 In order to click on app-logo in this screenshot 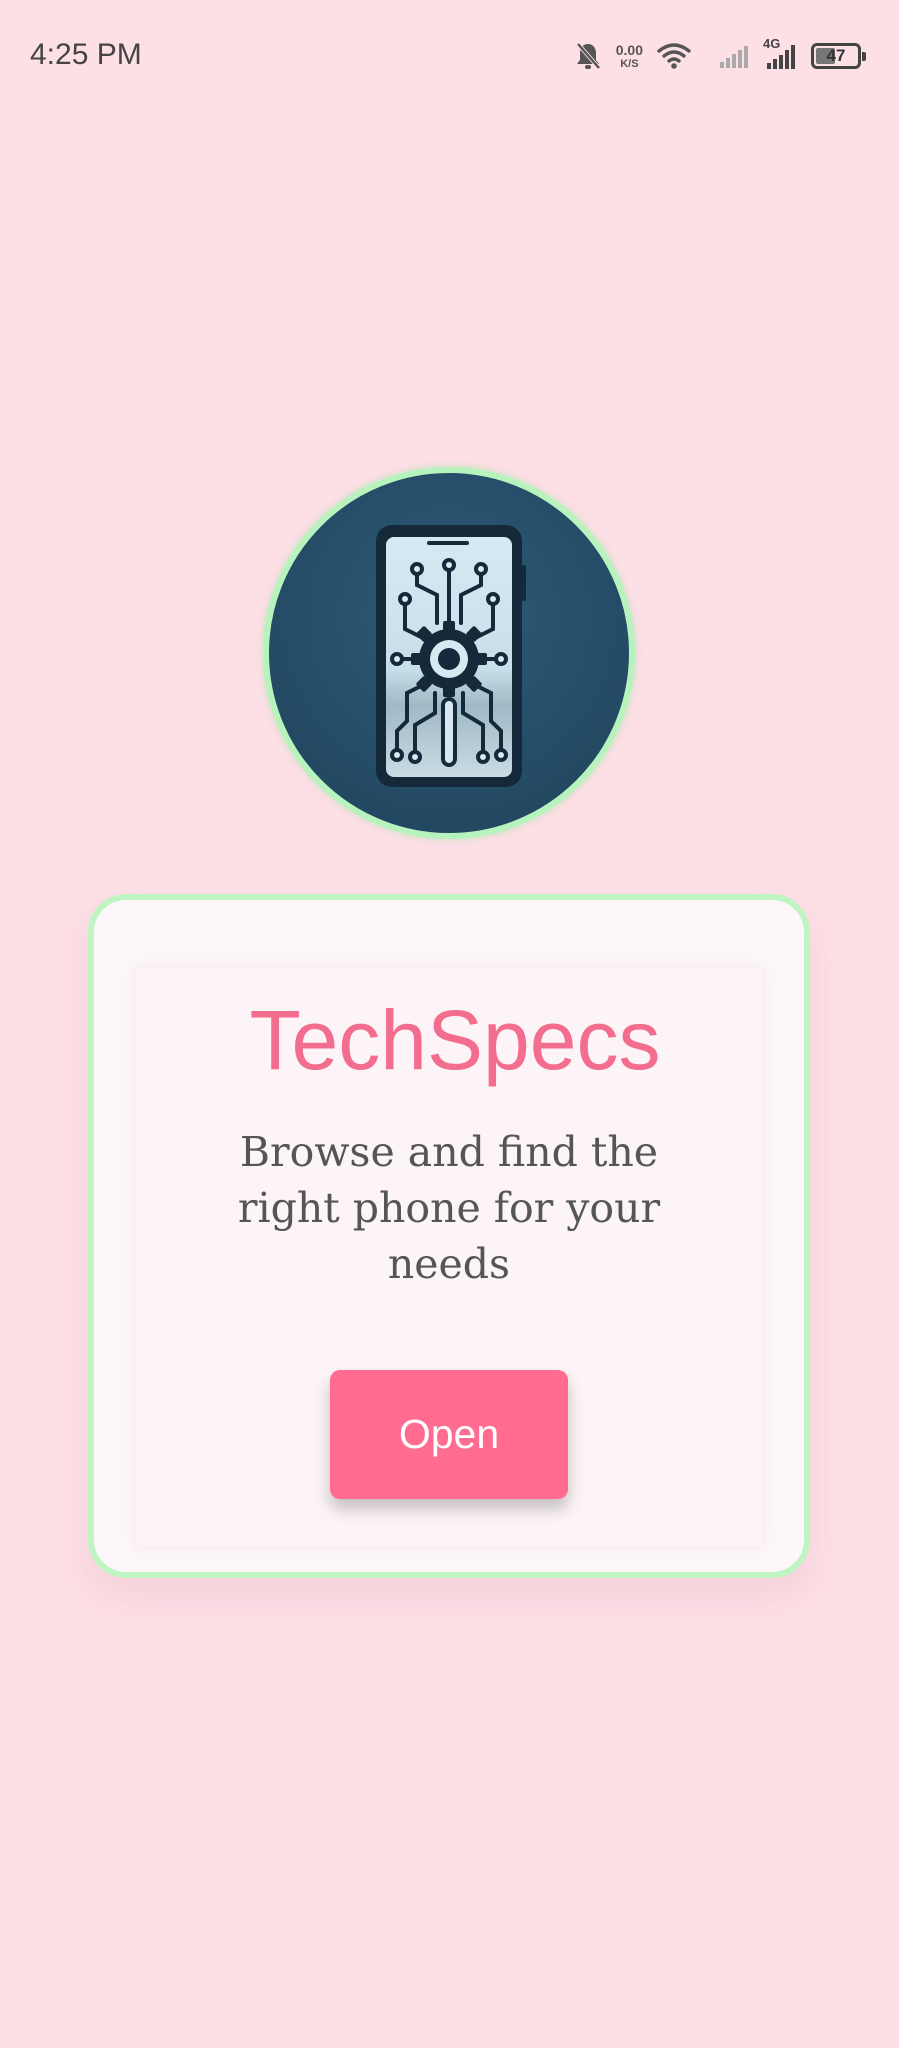, I will do `click(449, 653)`.